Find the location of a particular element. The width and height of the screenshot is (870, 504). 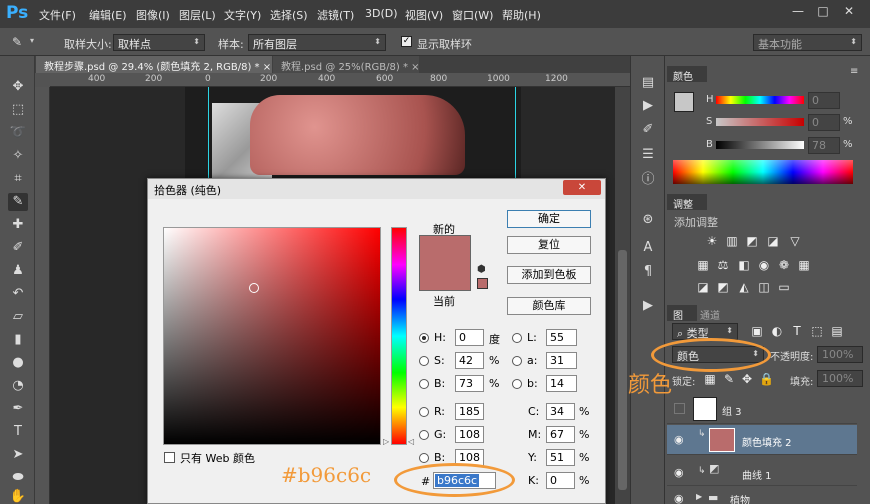

brush-tool-icon: ✐ is located at coordinates (18, 248).